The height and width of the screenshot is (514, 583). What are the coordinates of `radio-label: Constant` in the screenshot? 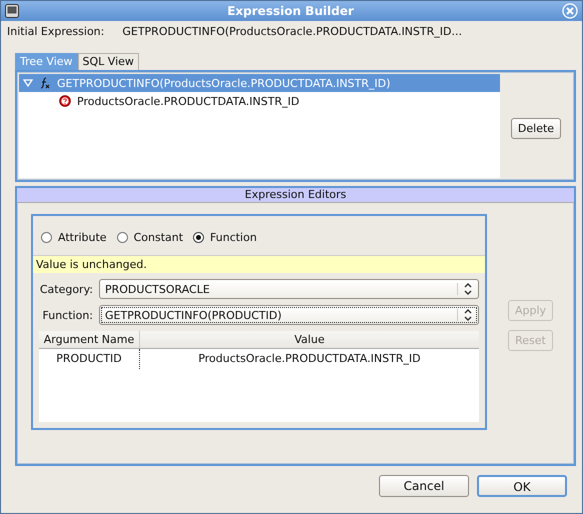 It's located at (159, 237).